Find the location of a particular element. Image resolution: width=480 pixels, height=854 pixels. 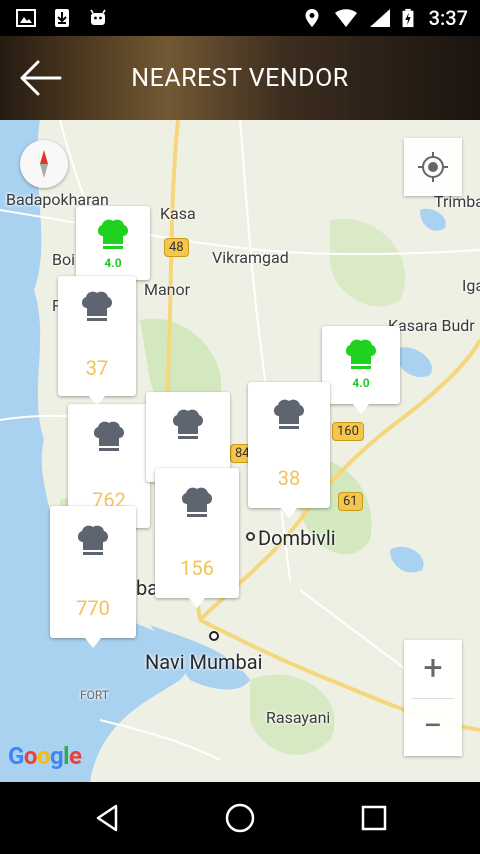

compass-icon is located at coordinates (44, 164).